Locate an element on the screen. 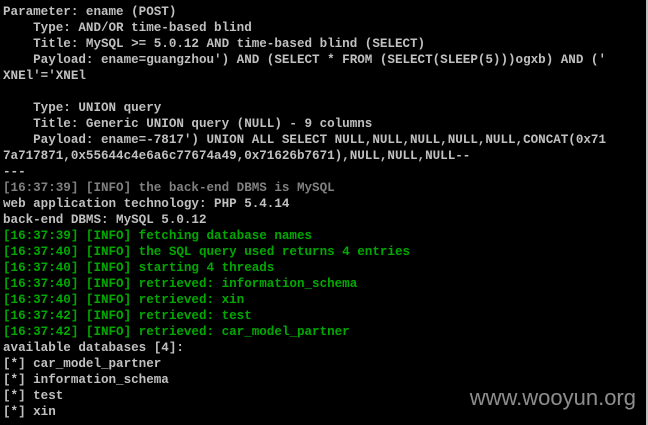 The image size is (648, 425). terminal-line: [16:37:42] [INFO] retrieved: test is located at coordinates (127, 316).